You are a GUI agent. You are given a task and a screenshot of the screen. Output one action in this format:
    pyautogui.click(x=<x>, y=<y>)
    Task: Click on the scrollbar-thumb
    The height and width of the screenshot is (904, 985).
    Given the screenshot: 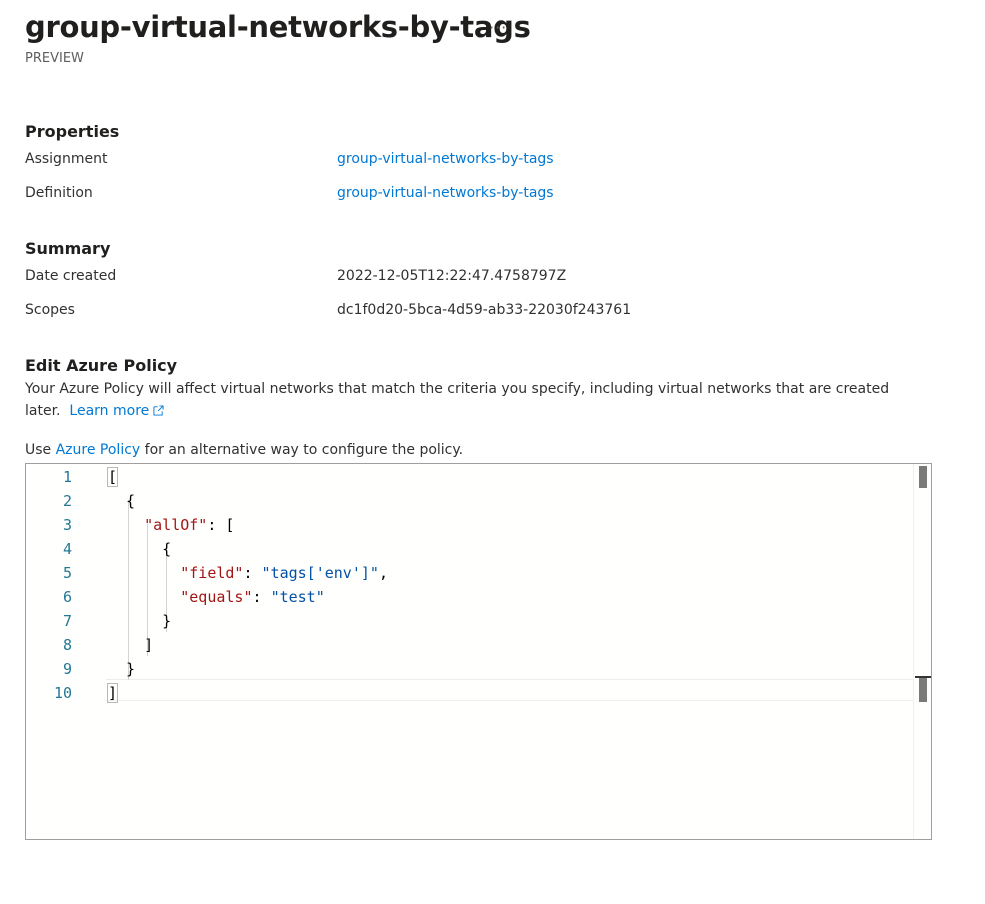 What is the action you would take?
    pyautogui.click(x=923, y=477)
    